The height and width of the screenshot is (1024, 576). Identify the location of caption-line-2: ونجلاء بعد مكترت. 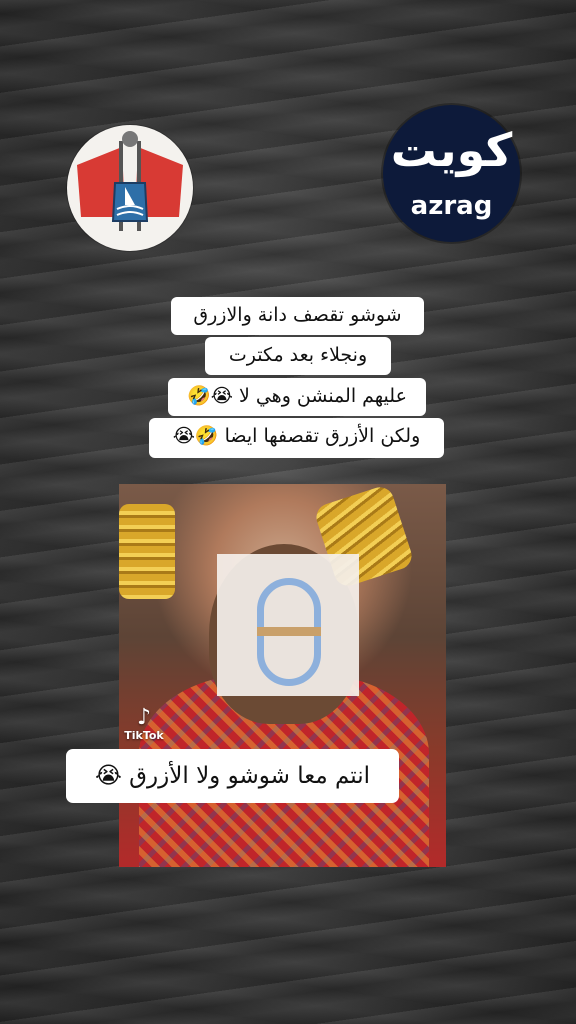
(298, 356).